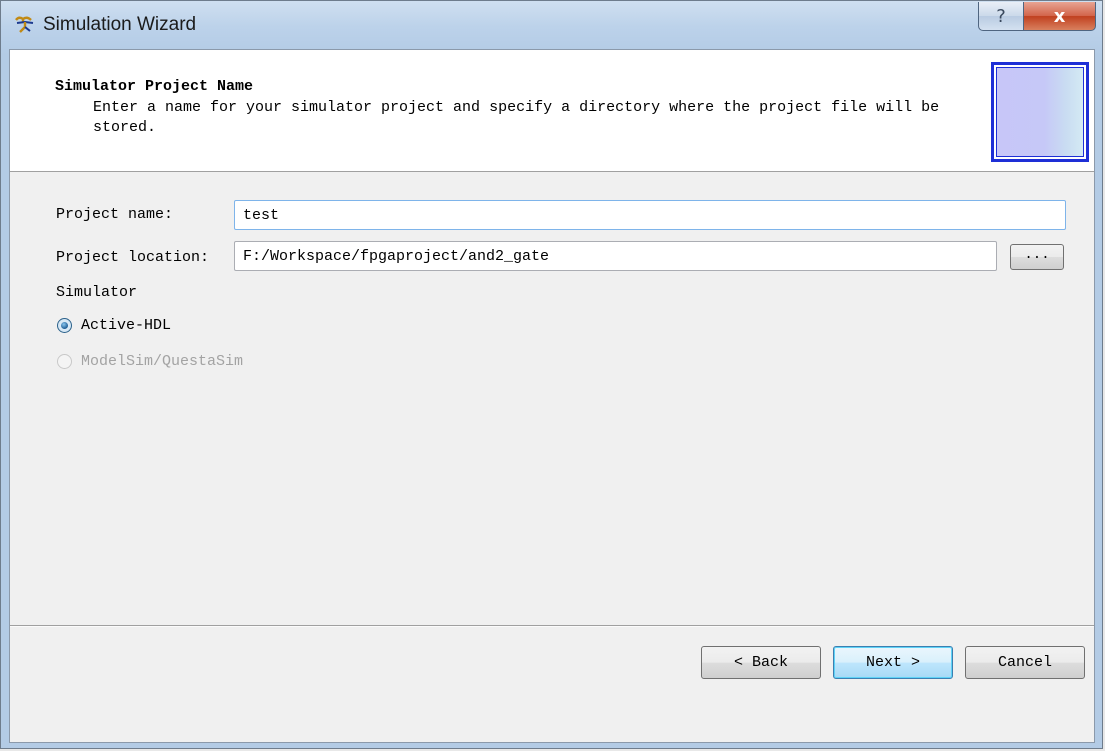 Image resolution: width=1105 pixels, height=751 pixels. I want to click on close-icon: x, so click(1059, 16).